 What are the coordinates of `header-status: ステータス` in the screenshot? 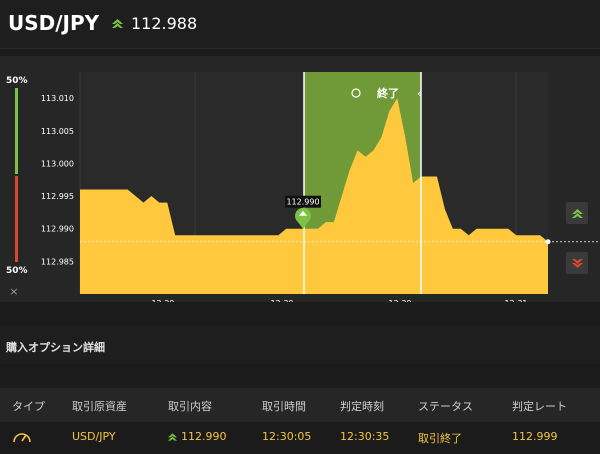 It's located at (445, 406).